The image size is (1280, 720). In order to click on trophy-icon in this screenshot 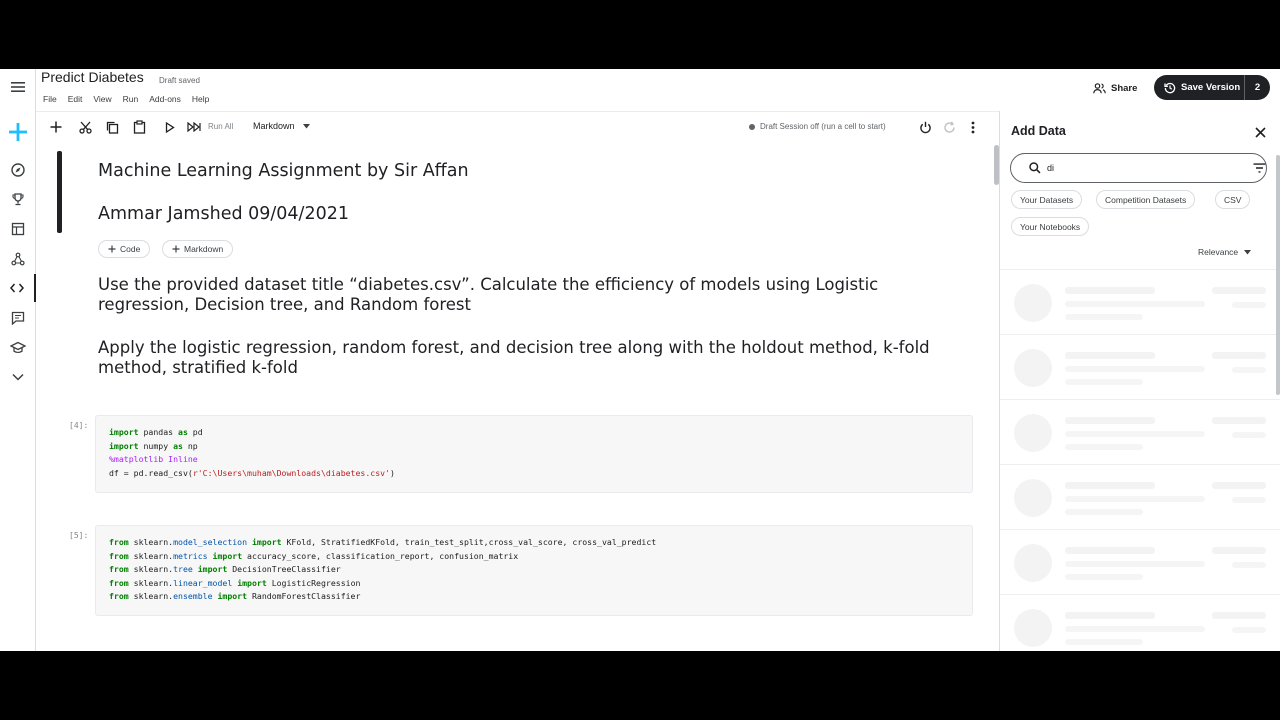, I will do `click(18, 199)`.